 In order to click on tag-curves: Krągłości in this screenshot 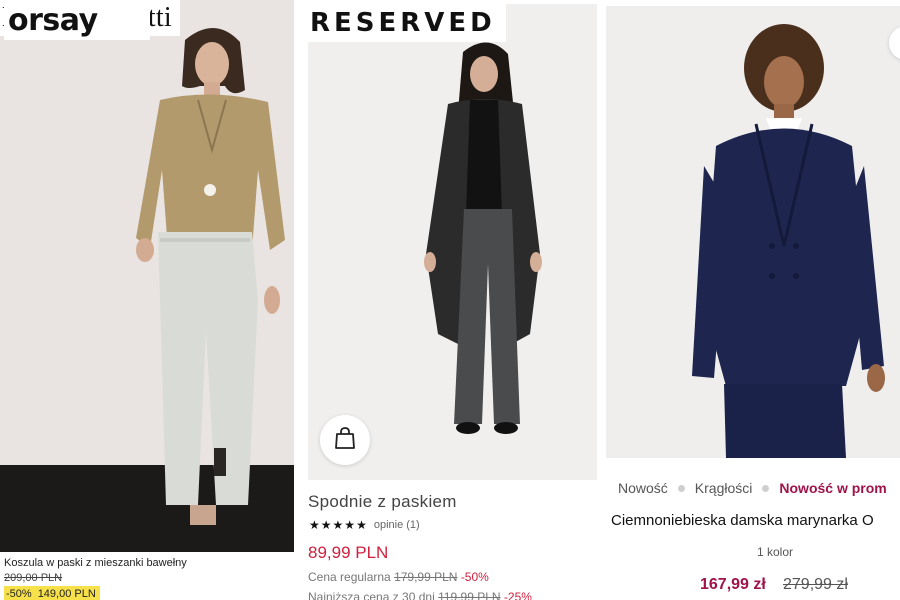, I will do `click(723, 488)`.